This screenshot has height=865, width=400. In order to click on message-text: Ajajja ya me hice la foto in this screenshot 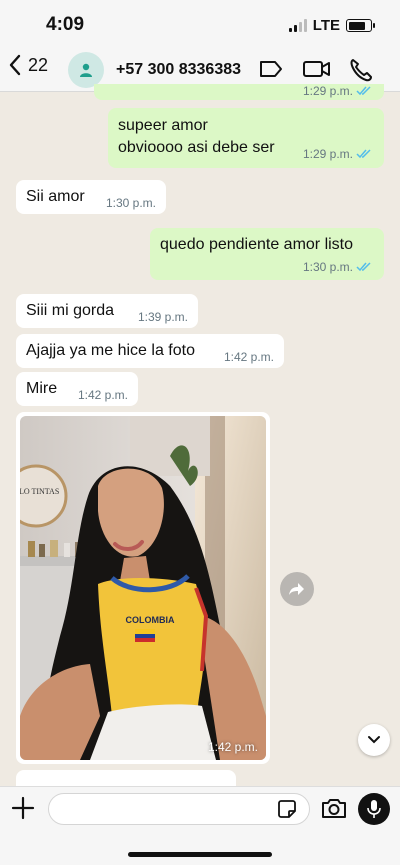, I will do `click(110, 350)`.